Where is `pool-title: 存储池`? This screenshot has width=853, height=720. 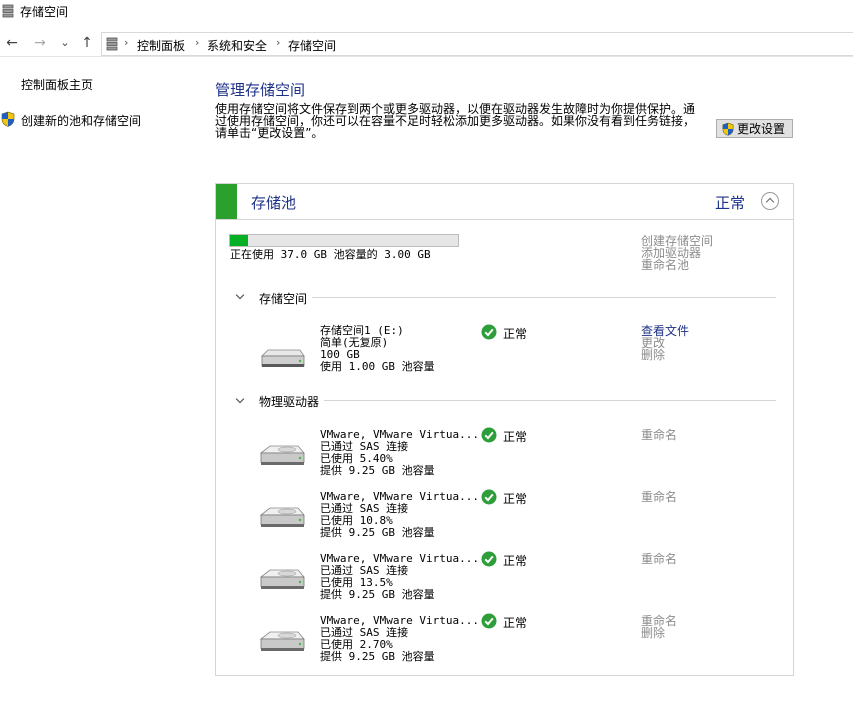
pool-title: 存储池 is located at coordinates (274, 203).